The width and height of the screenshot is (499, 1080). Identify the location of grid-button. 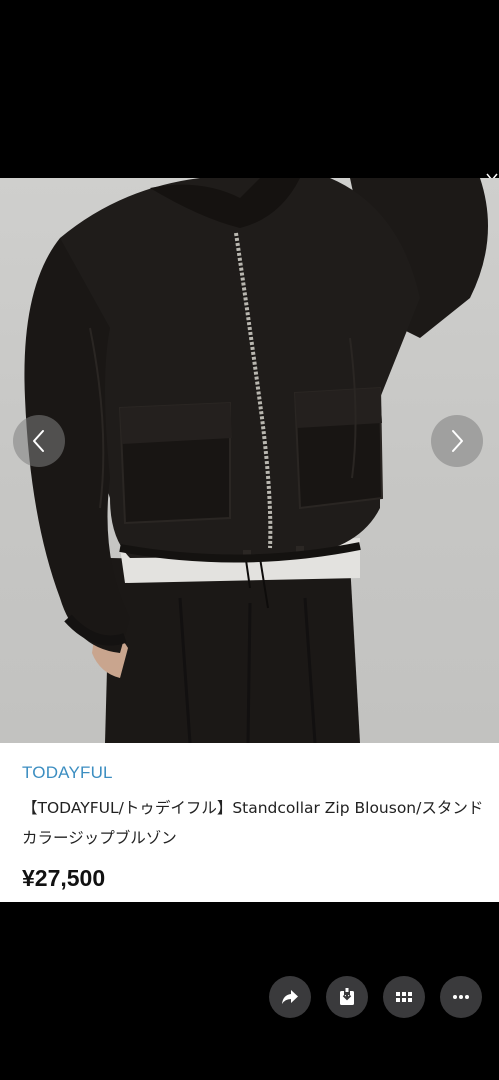
(404, 997).